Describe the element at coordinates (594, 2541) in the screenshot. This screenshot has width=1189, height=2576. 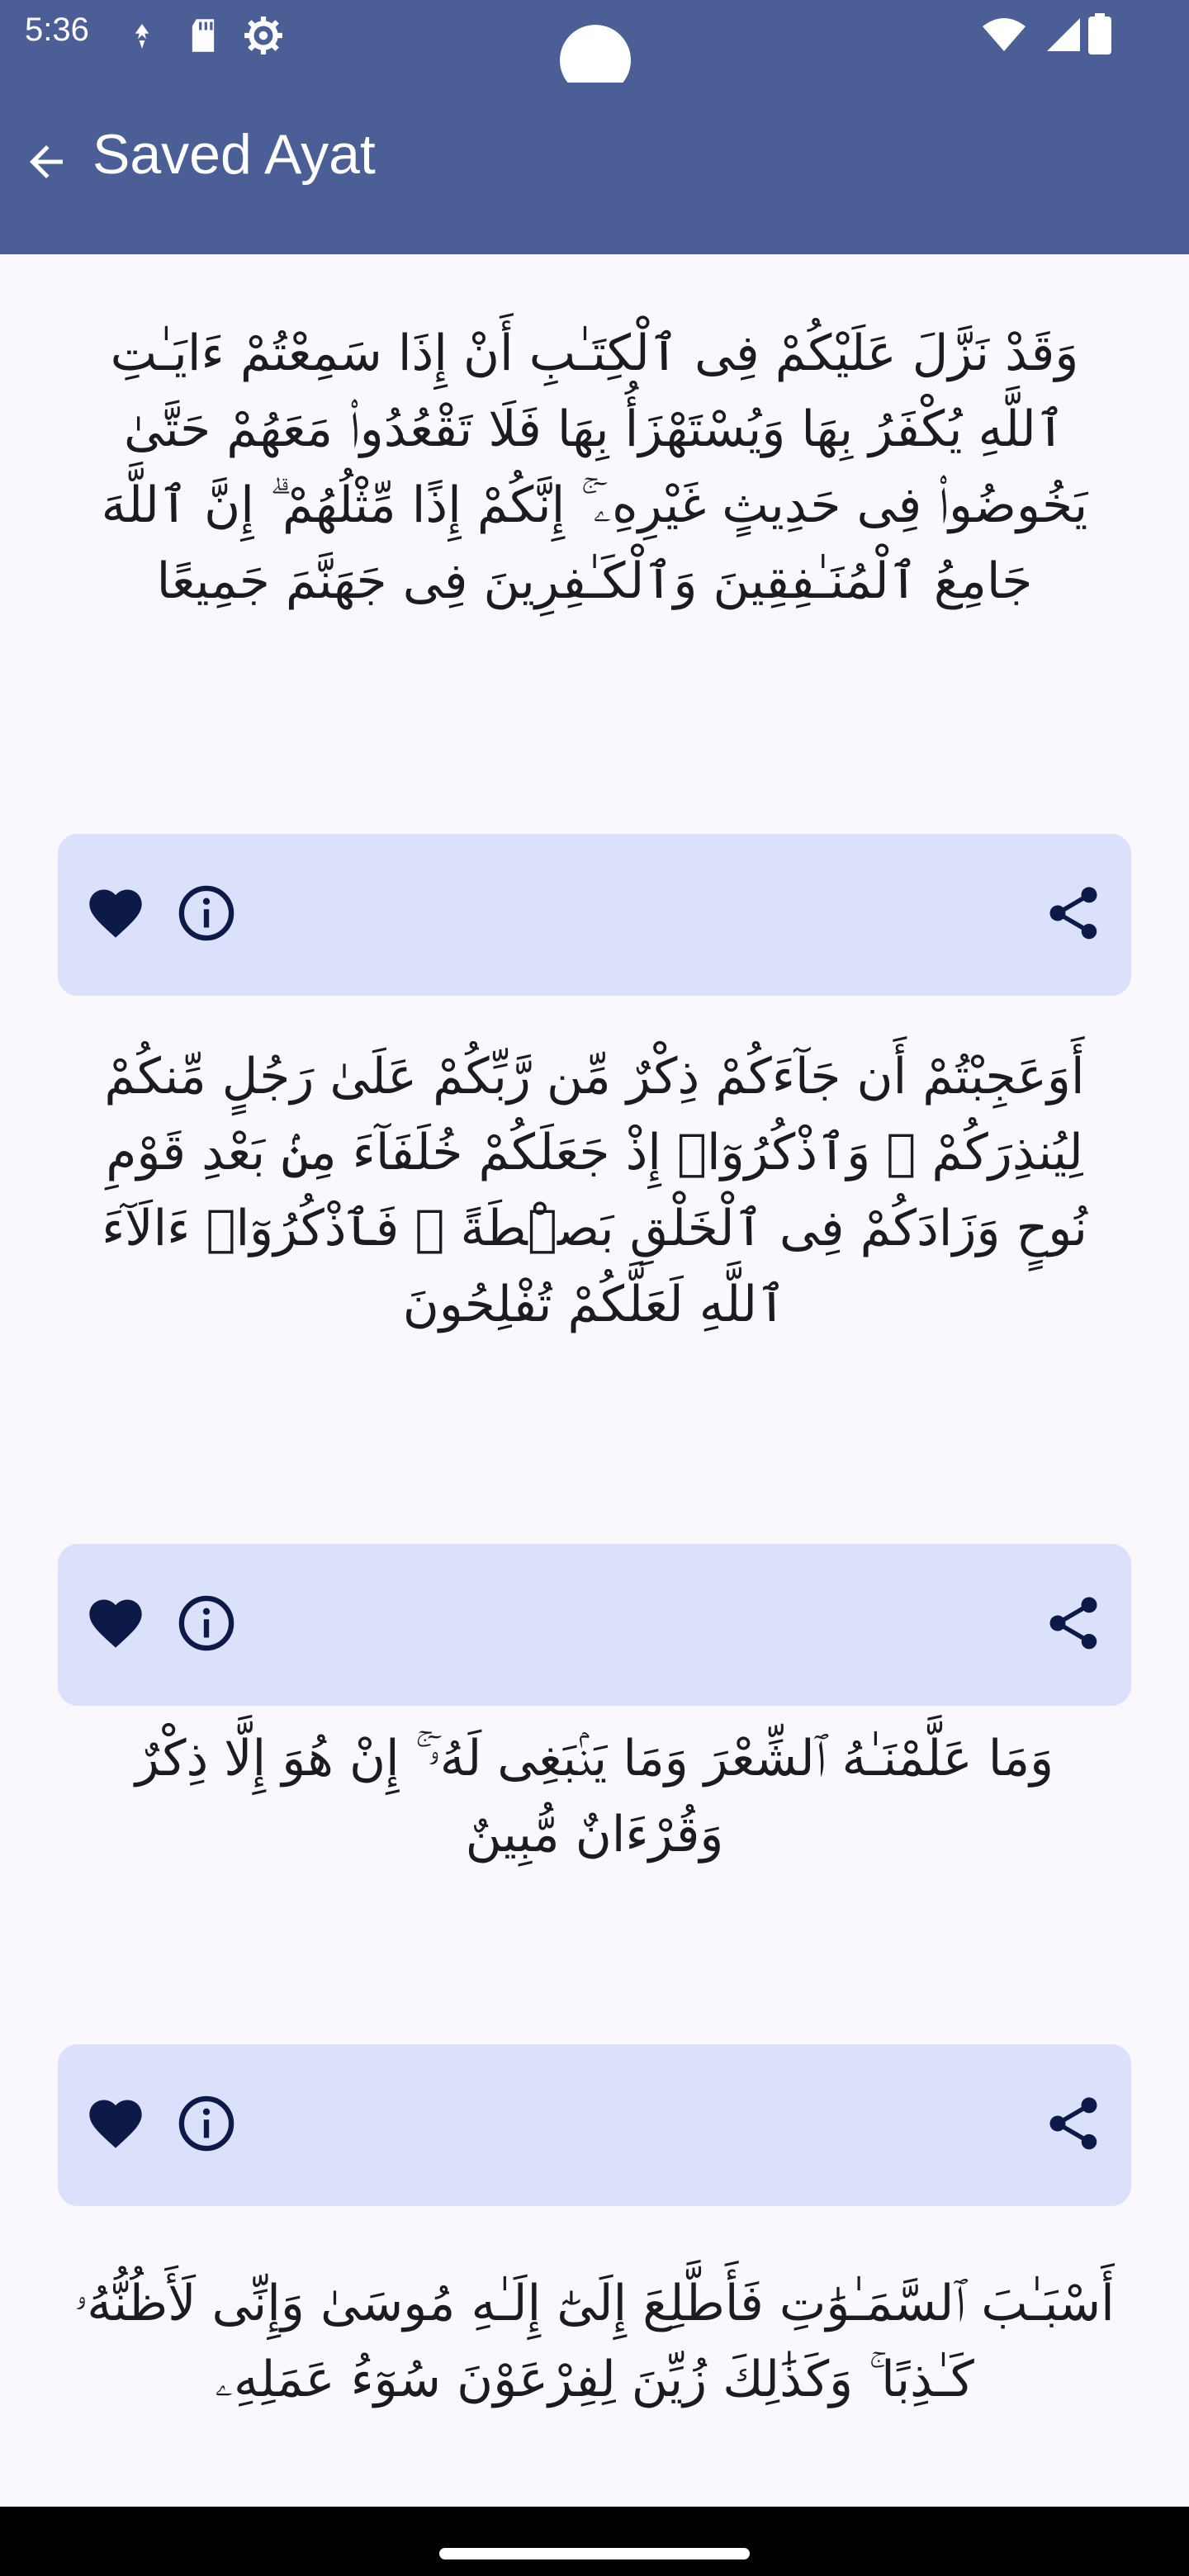
I see `system-navigation-bar` at that location.